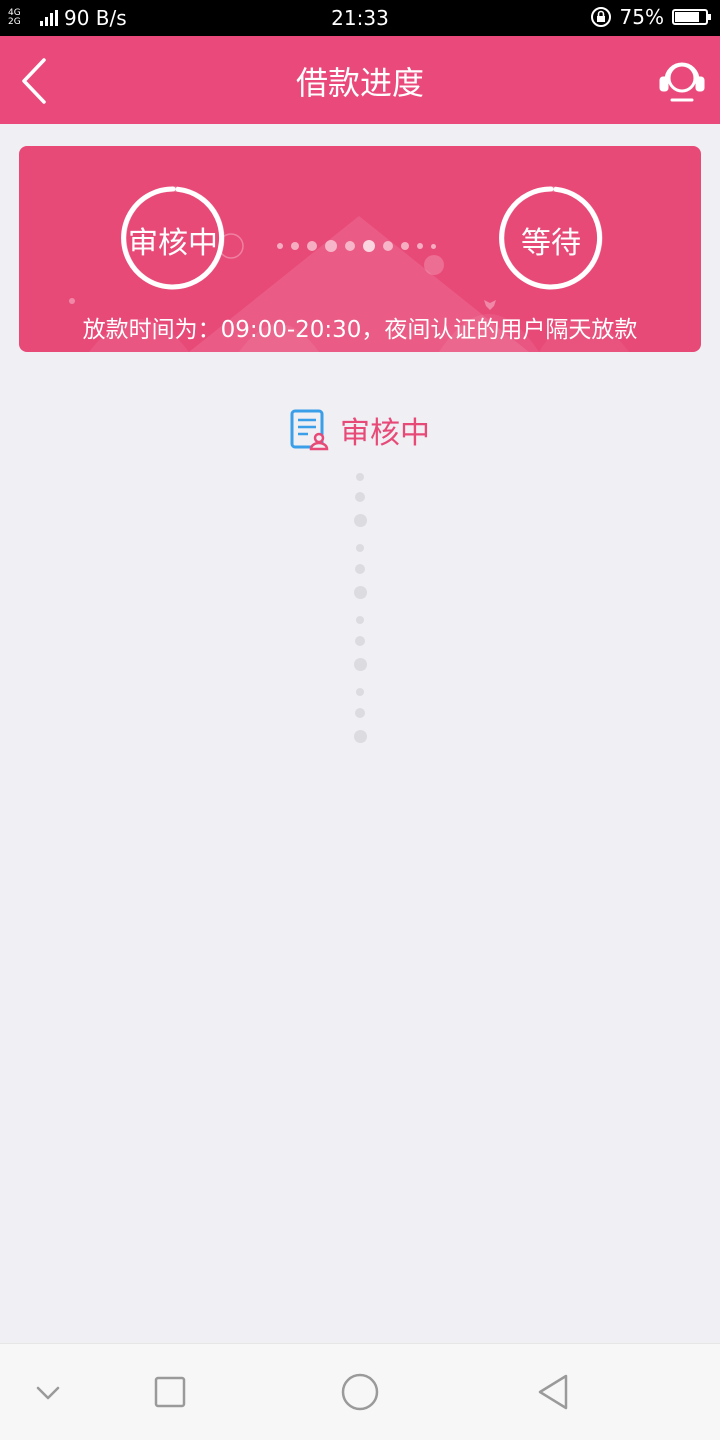 The width and height of the screenshot is (720, 1440). I want to click on status-label: 审核中, so click(385, 433).